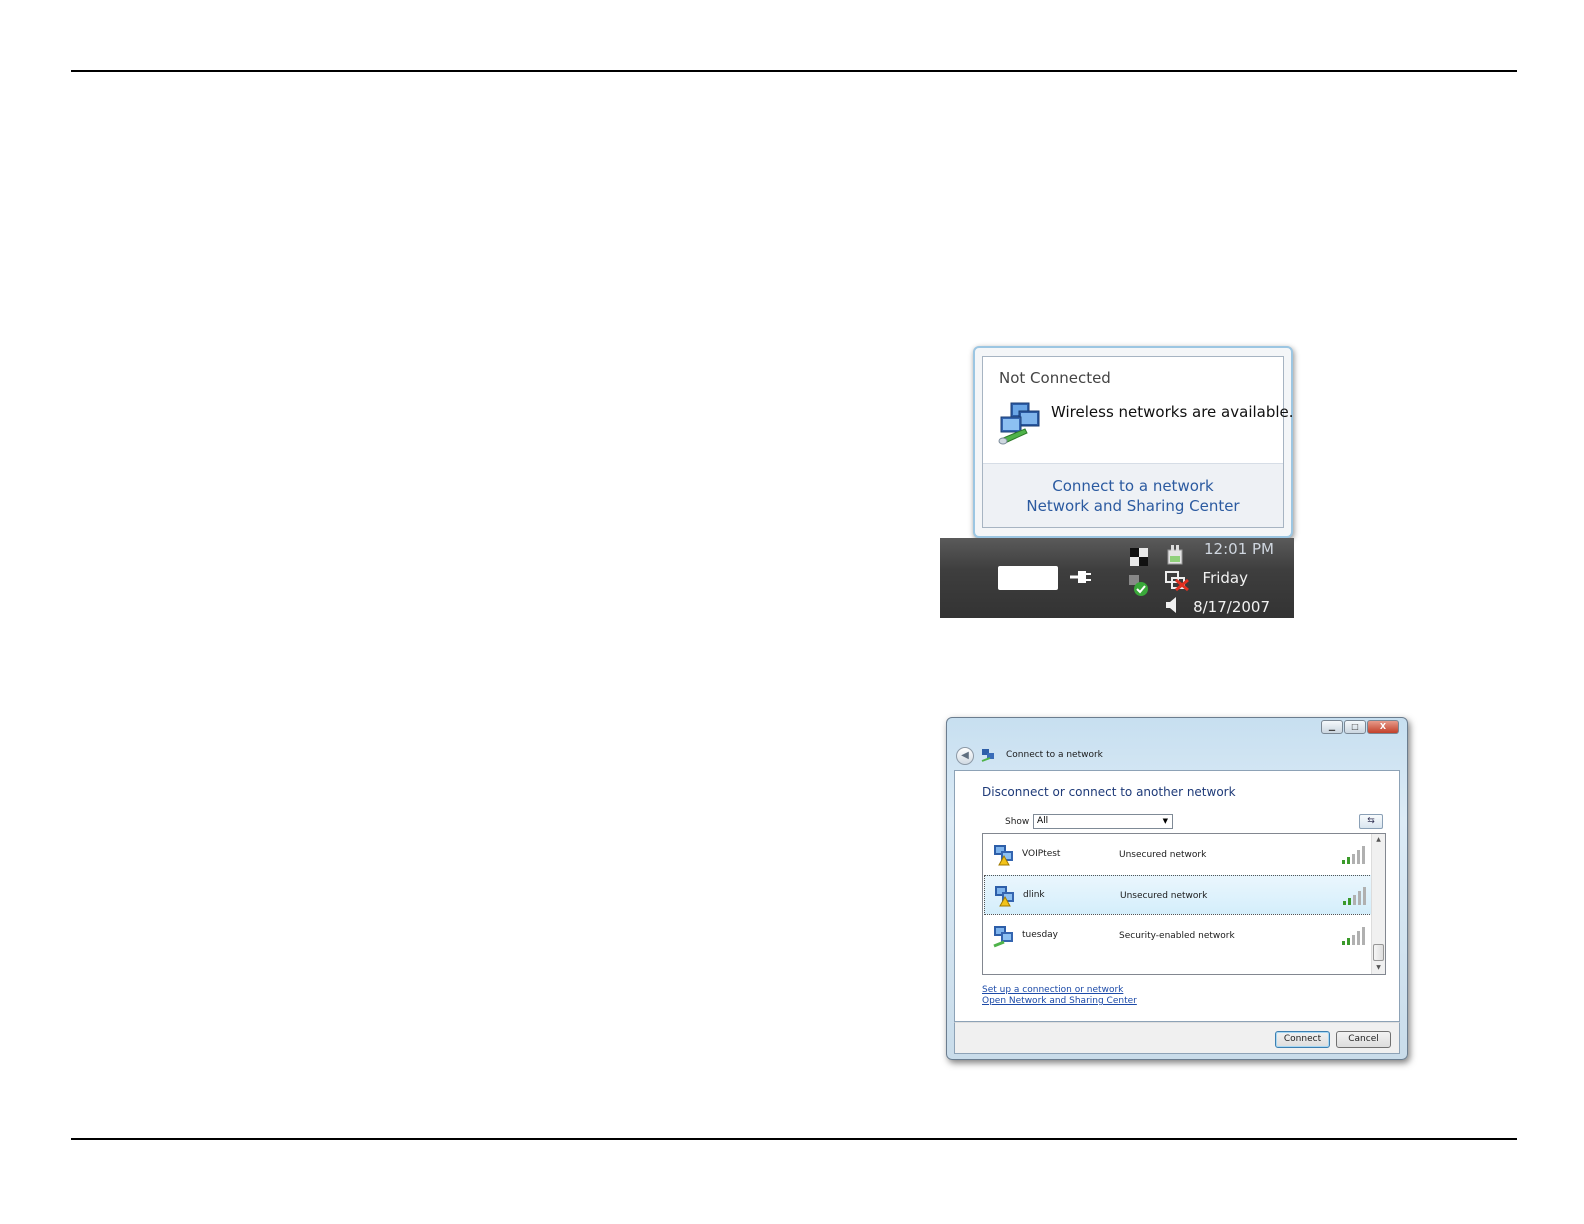 This screenshot has width=1584, height=1224. What do you see at coordinates (1054, 755) in the screenshot?
I see `dialog-title: Connect to a network` at bounding box center [1054, 755].